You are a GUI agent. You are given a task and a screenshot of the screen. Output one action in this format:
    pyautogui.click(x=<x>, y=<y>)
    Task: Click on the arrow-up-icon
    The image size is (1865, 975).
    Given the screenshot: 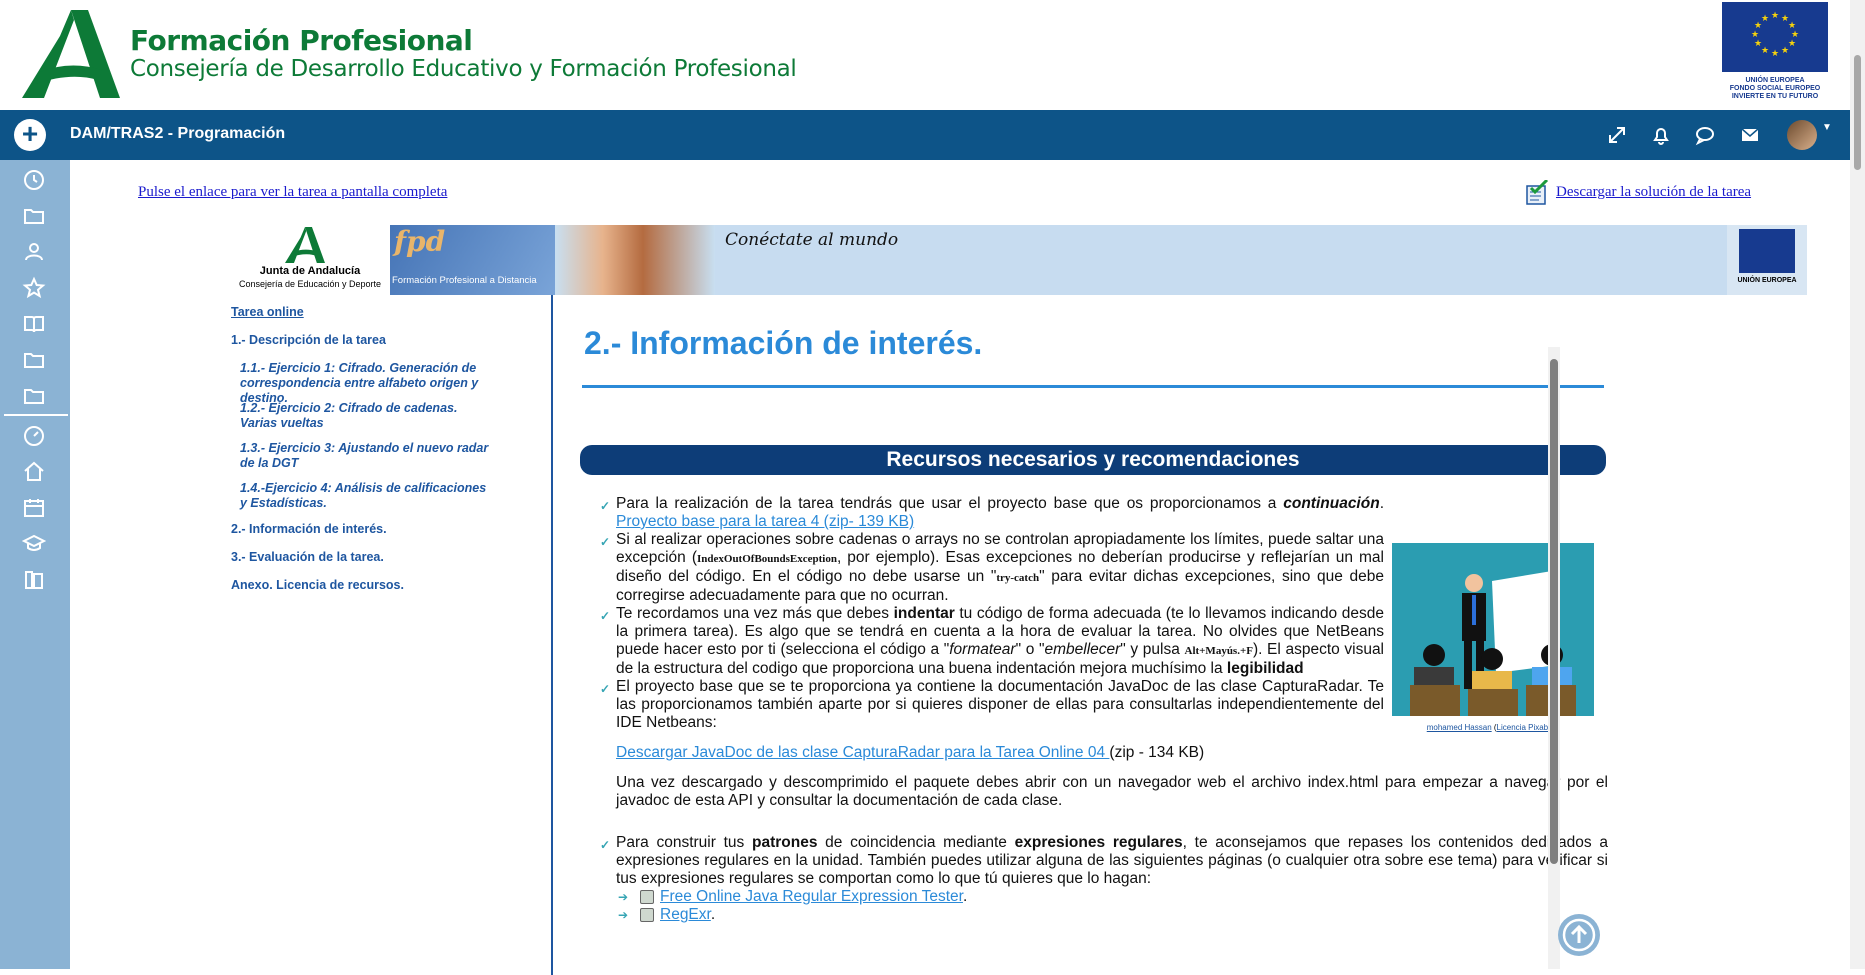 What is the action you would take?
    pyautogui.click(x=1579, y=935)
    